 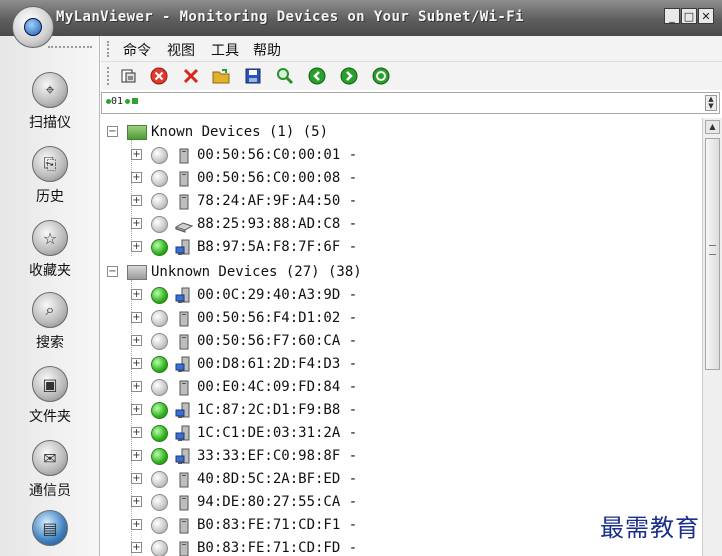 I want to click on menu-item-help: 帮助, so click(x=267, y=50).